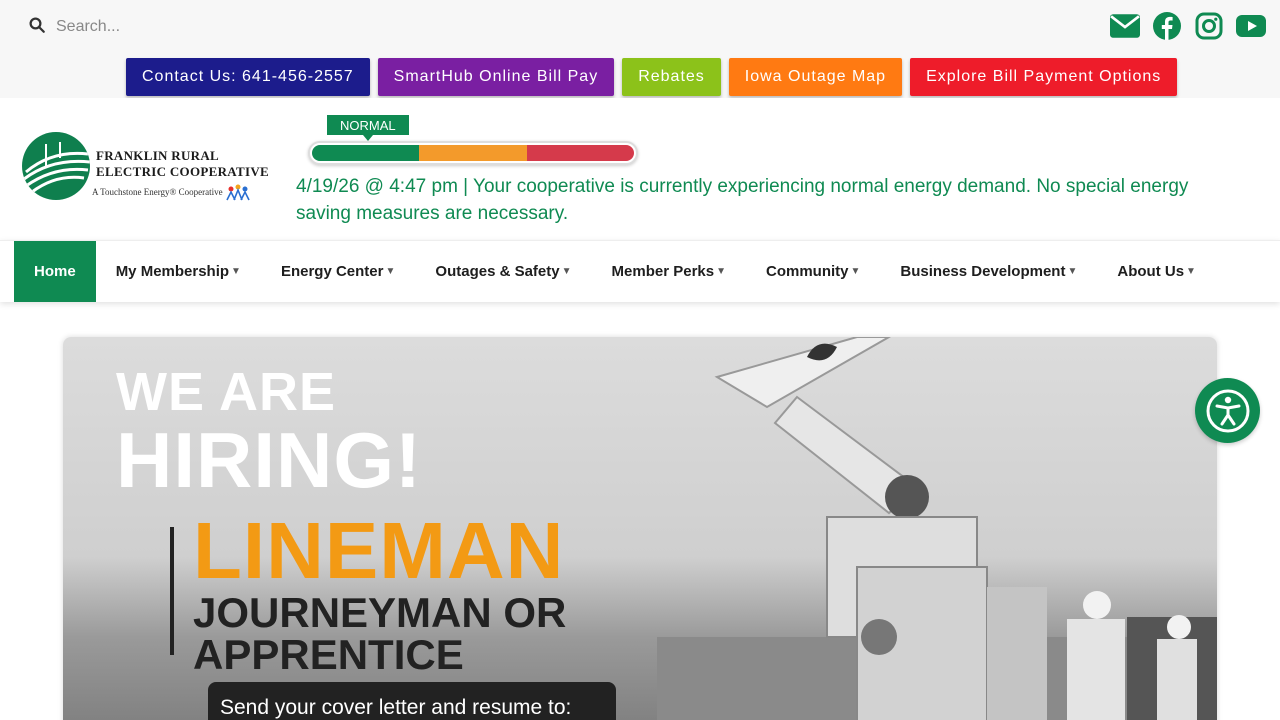 The width and height of the screenshot is (1280, 720). Describe the element at coordinates (172, 591) in the screenshot. I see `hero-accent-bar` at that location.